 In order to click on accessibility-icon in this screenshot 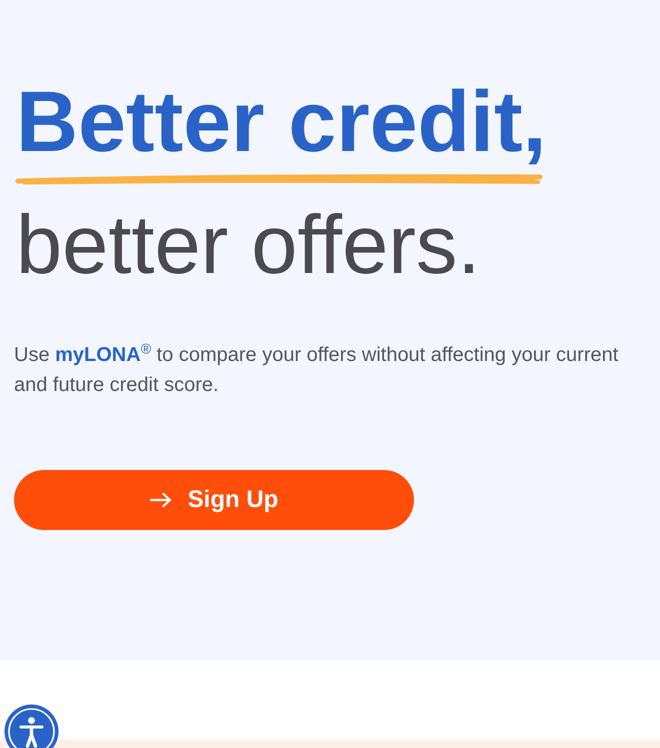, I will do `click(31, 726)`.